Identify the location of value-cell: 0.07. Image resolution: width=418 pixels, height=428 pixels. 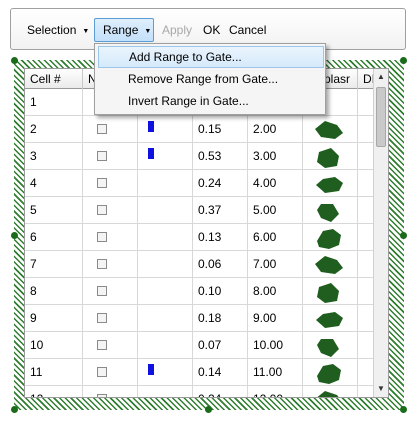
(220, 345).